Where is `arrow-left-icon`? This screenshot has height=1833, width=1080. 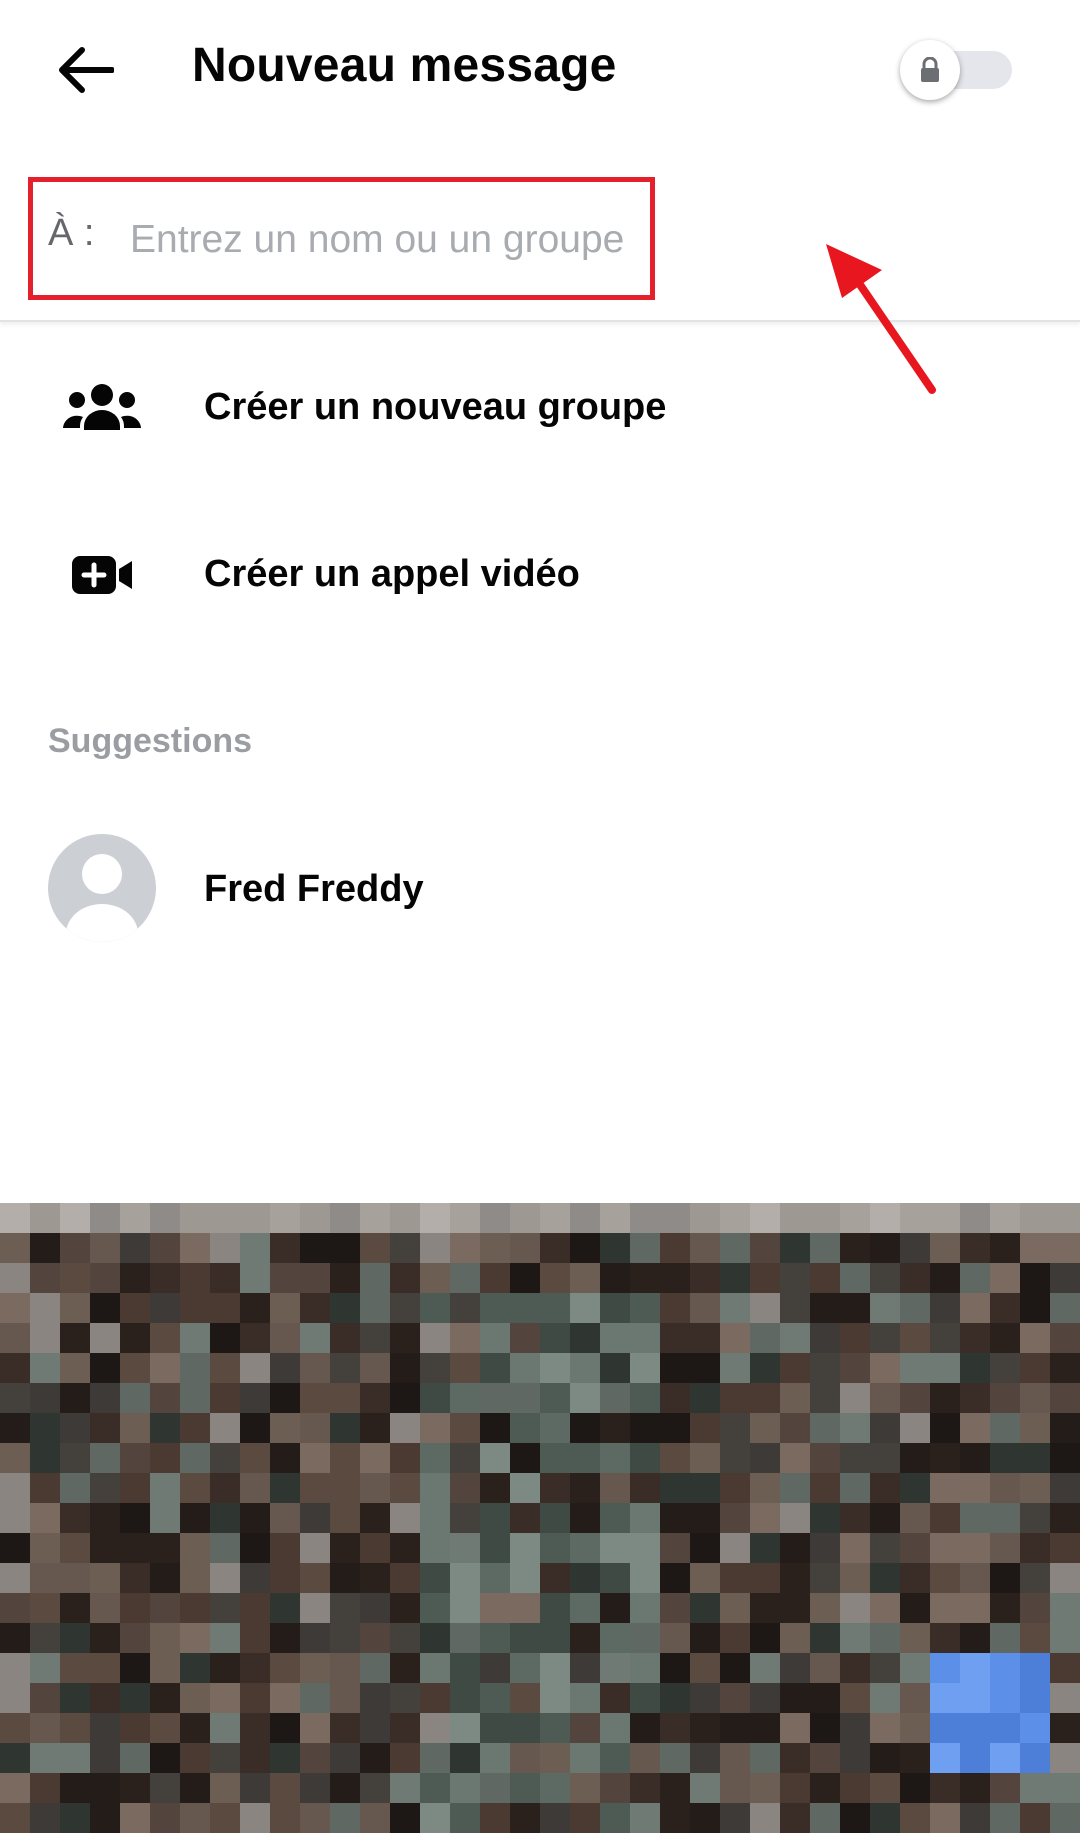 arrow-left-icon is located at coordinates (86, 70).